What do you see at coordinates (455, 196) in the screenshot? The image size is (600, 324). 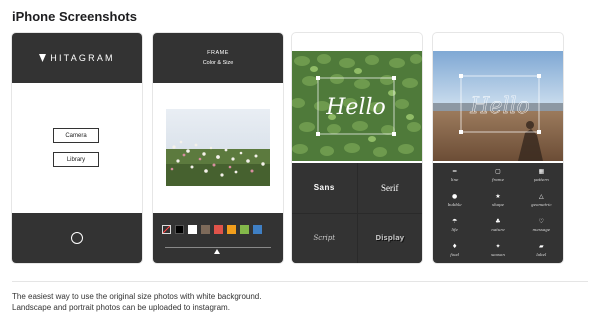 I see `bubble-icon: ●` at bounding box center [455, 196].